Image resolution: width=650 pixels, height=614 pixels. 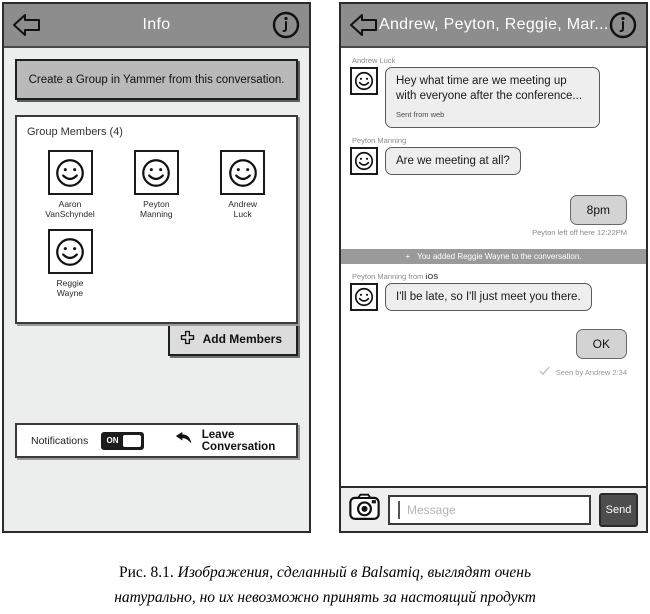 I want to click on message-bubble-outgoing: 8pm, so click(x=598, y=210).